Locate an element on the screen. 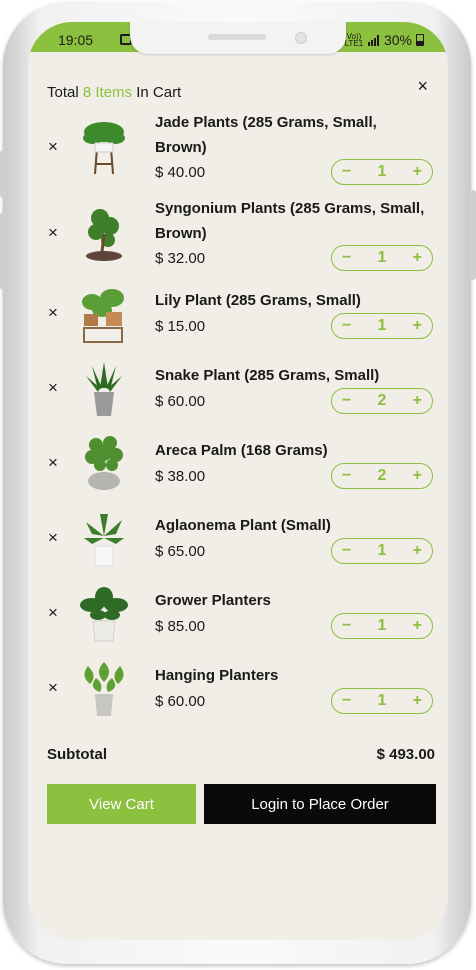 Image resolution: width=476 pixels, height=970 pixels. status-time: 19:05 is located at coordinates (76, 40).